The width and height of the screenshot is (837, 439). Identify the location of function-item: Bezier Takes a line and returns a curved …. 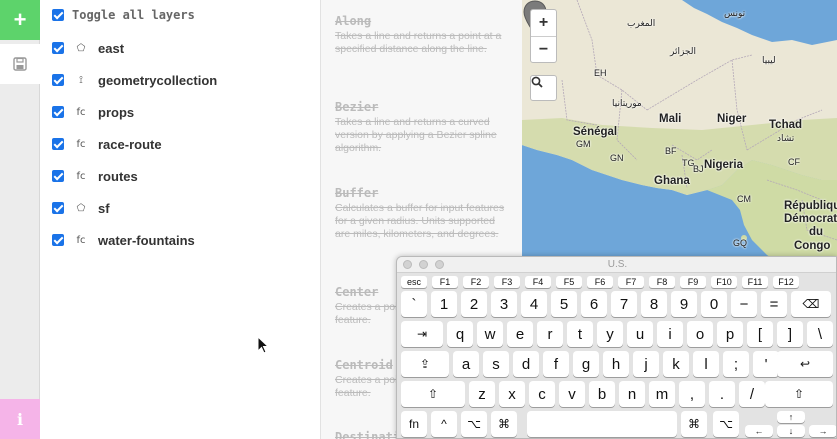
(423, 127).